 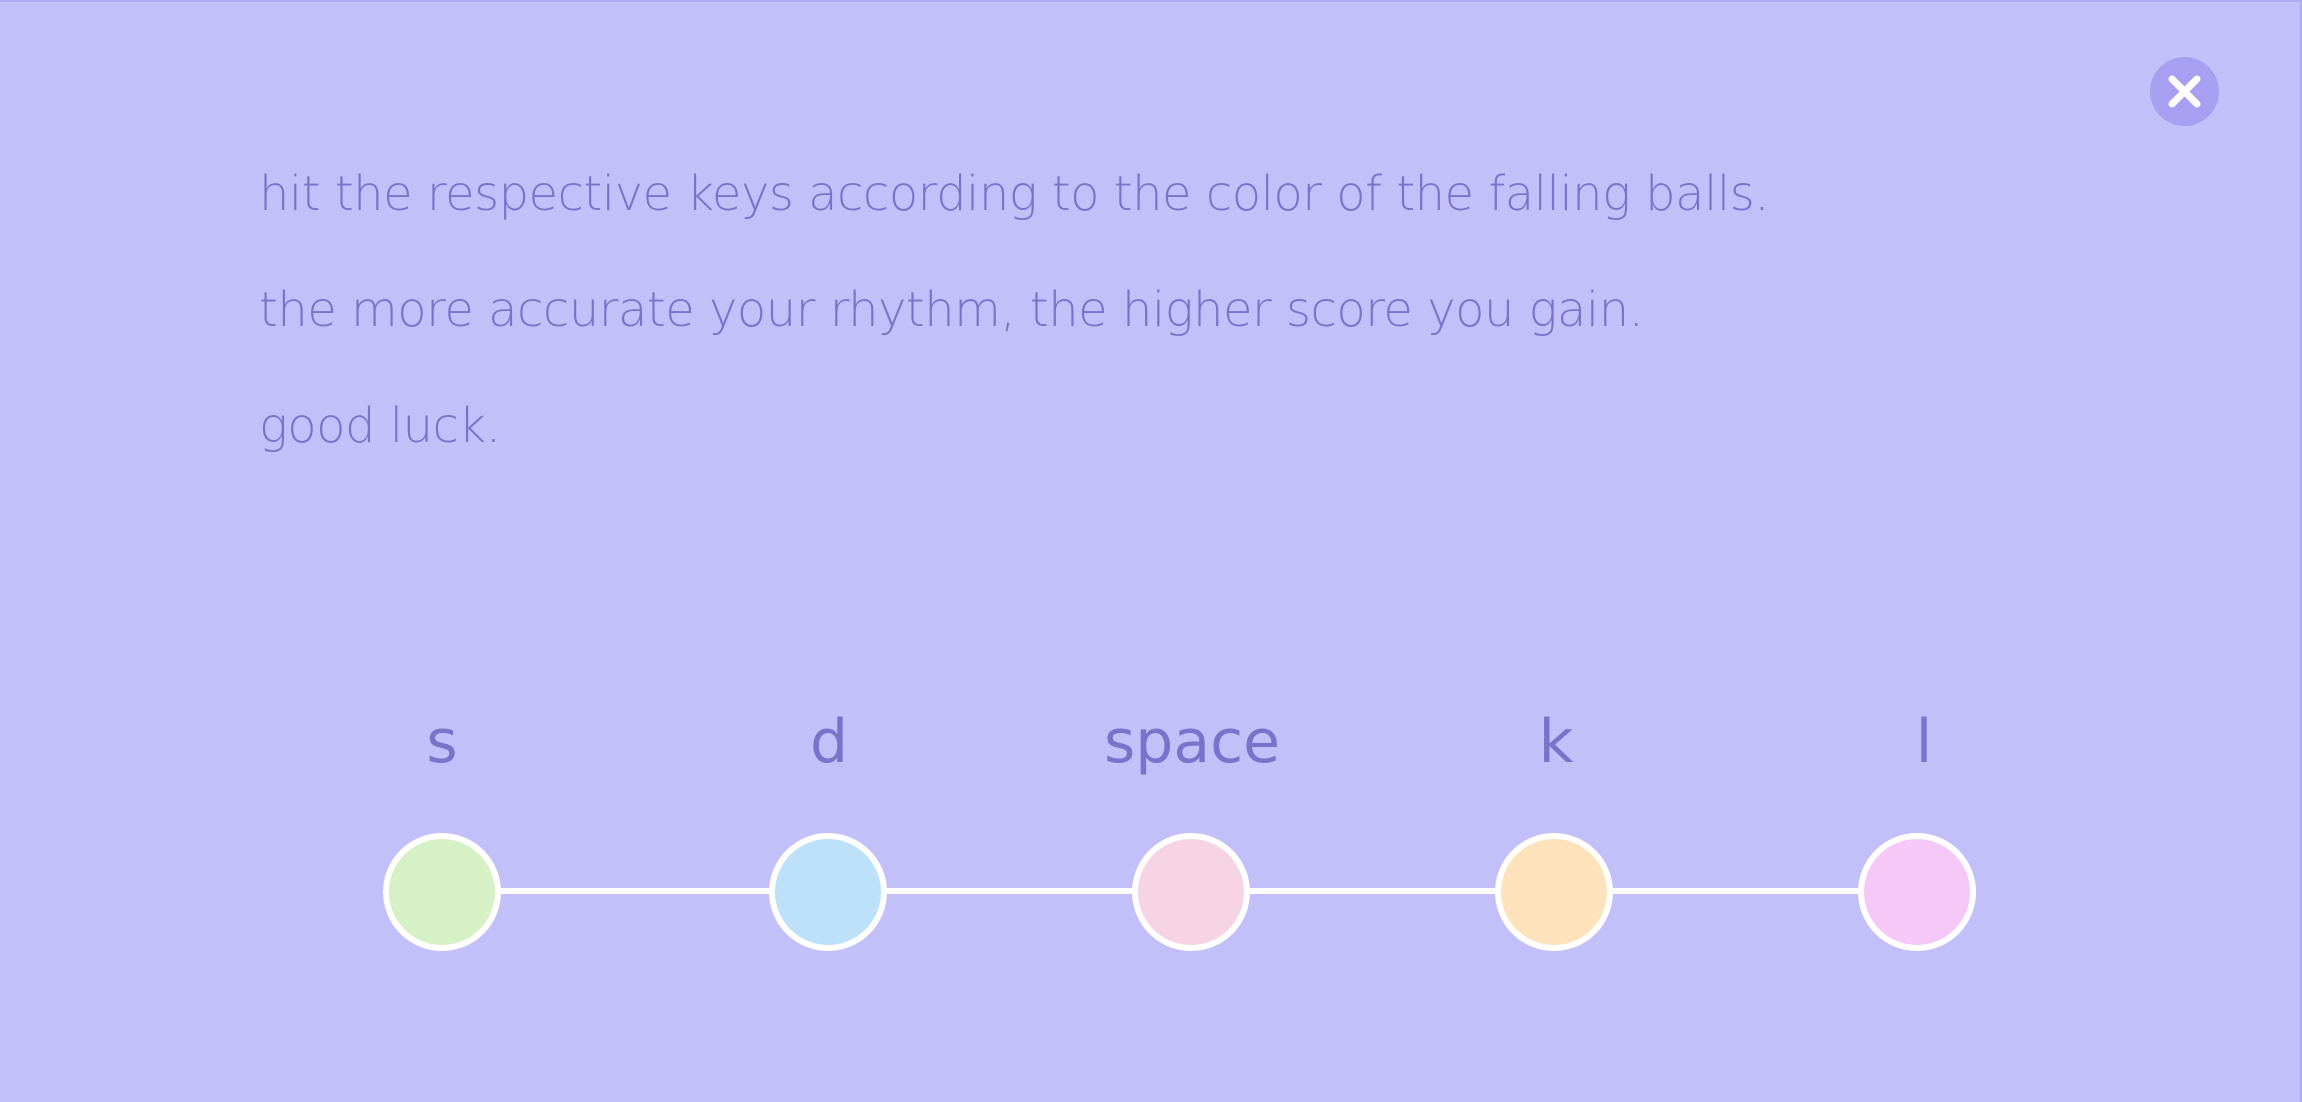 I want to click on key-ball-l, so click(x=1917, y=892).